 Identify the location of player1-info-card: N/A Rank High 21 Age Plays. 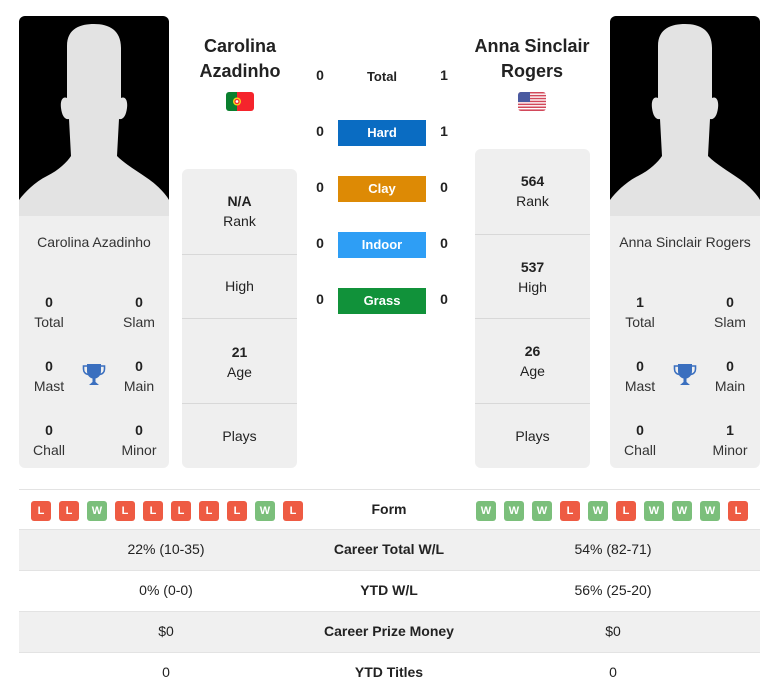
(239, 318).